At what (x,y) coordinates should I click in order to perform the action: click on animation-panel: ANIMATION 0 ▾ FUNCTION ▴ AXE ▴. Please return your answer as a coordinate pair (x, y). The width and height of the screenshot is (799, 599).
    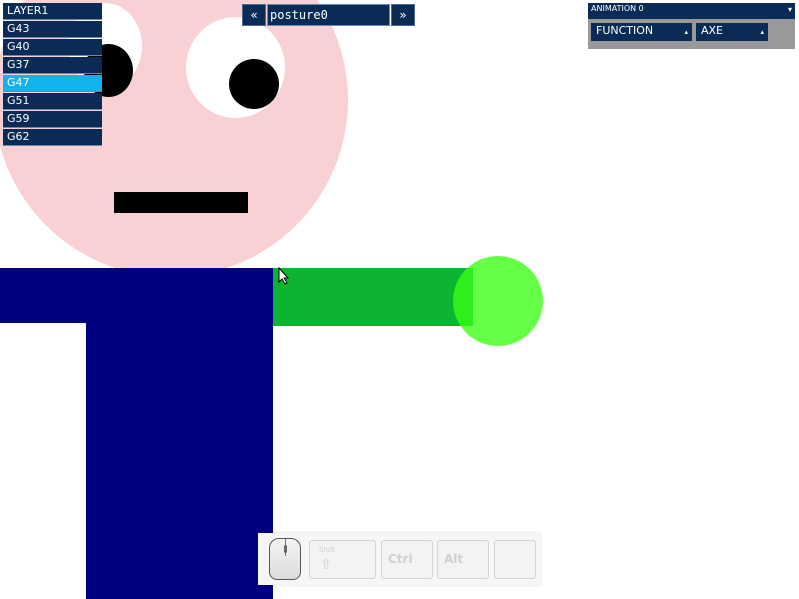
    Looking at the image, I should click on (691, 26).